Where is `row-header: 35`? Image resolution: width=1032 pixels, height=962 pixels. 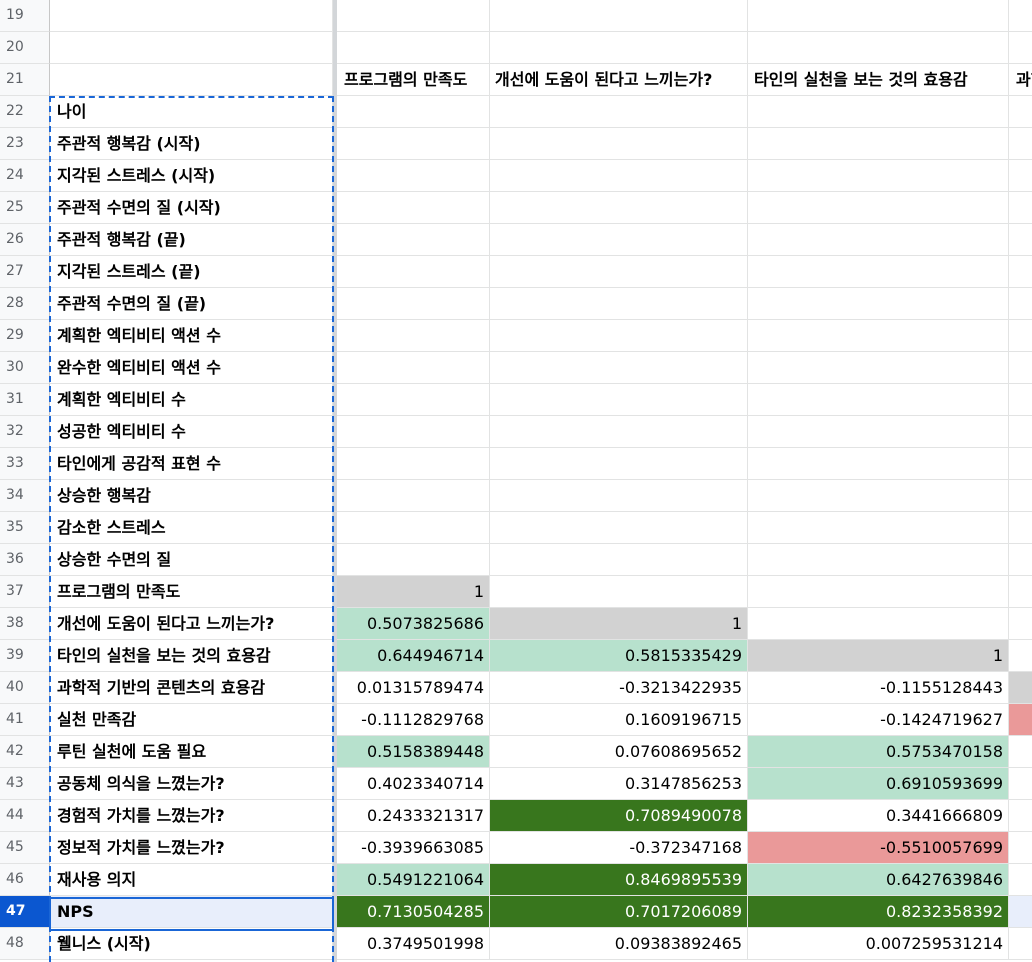 row-header: 35 is located at coordinates (25, 528).